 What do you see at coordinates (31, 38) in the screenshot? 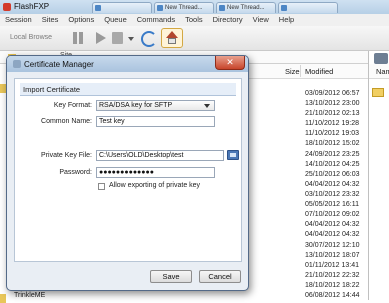
I see `local-browse-button: Local Browse` at bounding box center [31, 38].